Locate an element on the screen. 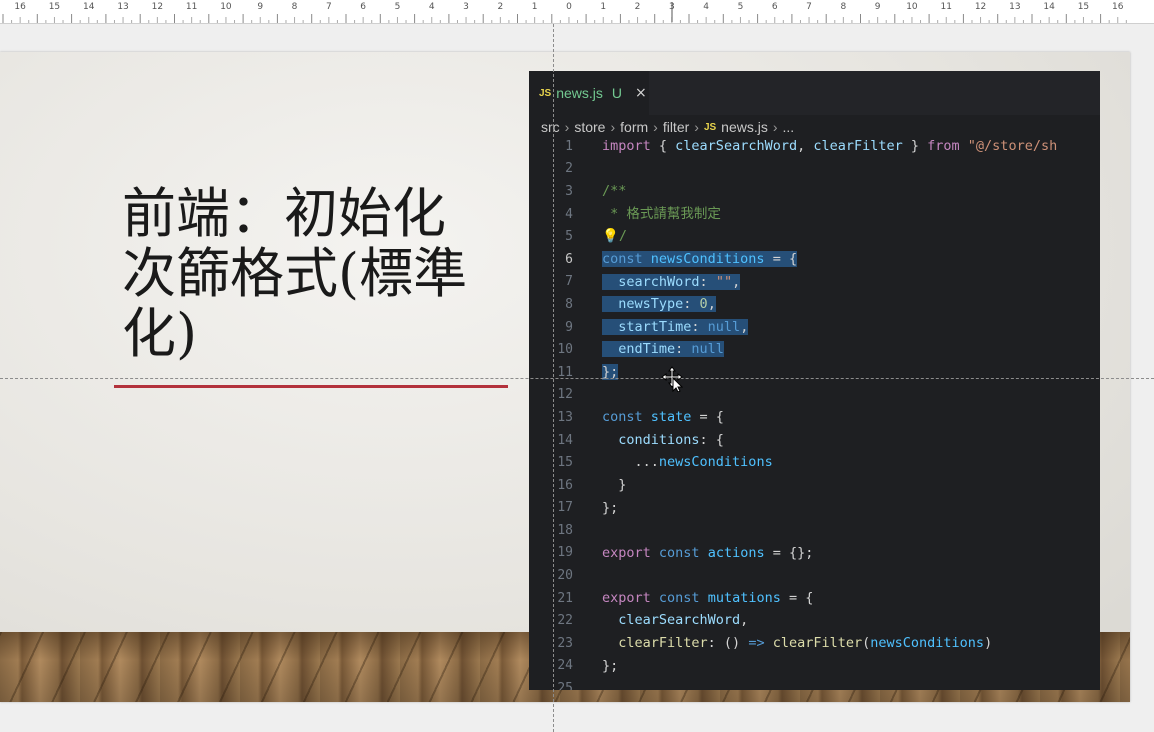 The width and height of the screenshot is (1154, 732). code-line: 25 is located at coordinates (814, 683).